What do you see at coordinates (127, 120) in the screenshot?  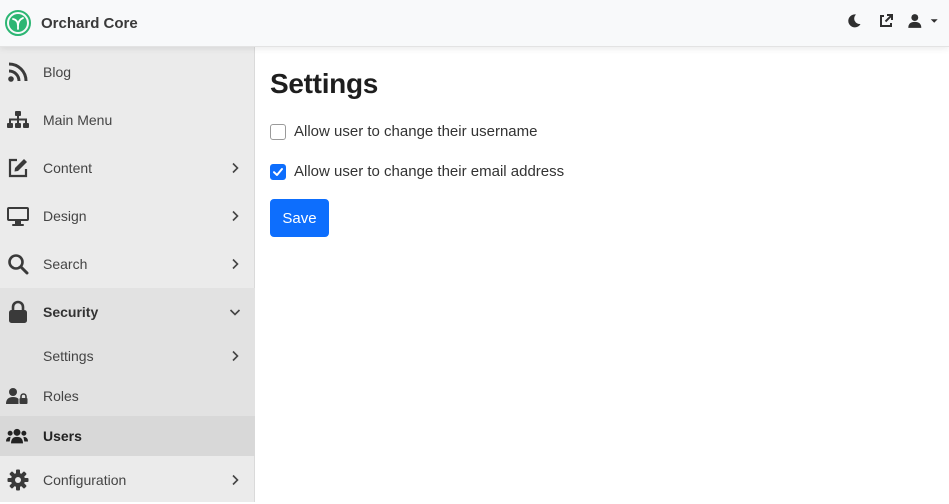 I see `sidebar-item-main-menu: Main Menu` at bounding box center [127, 120].